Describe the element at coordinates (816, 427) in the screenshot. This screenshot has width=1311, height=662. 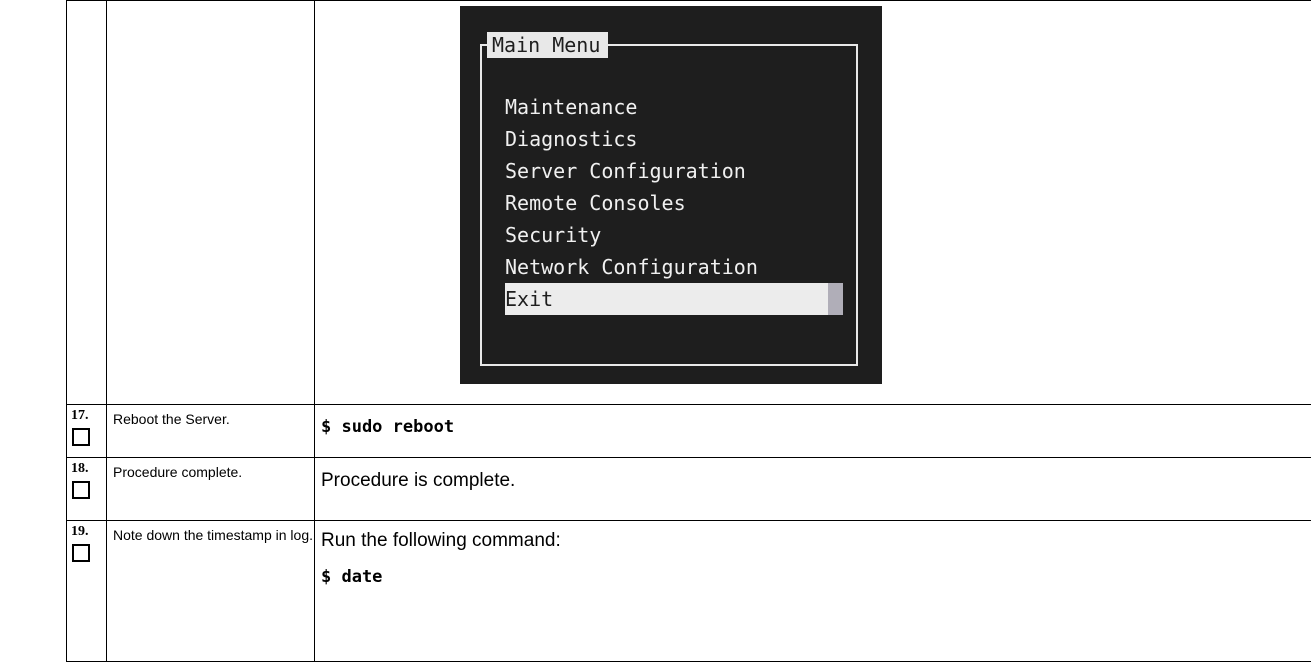
I see `command-text: $ sudo reboot` at that location.